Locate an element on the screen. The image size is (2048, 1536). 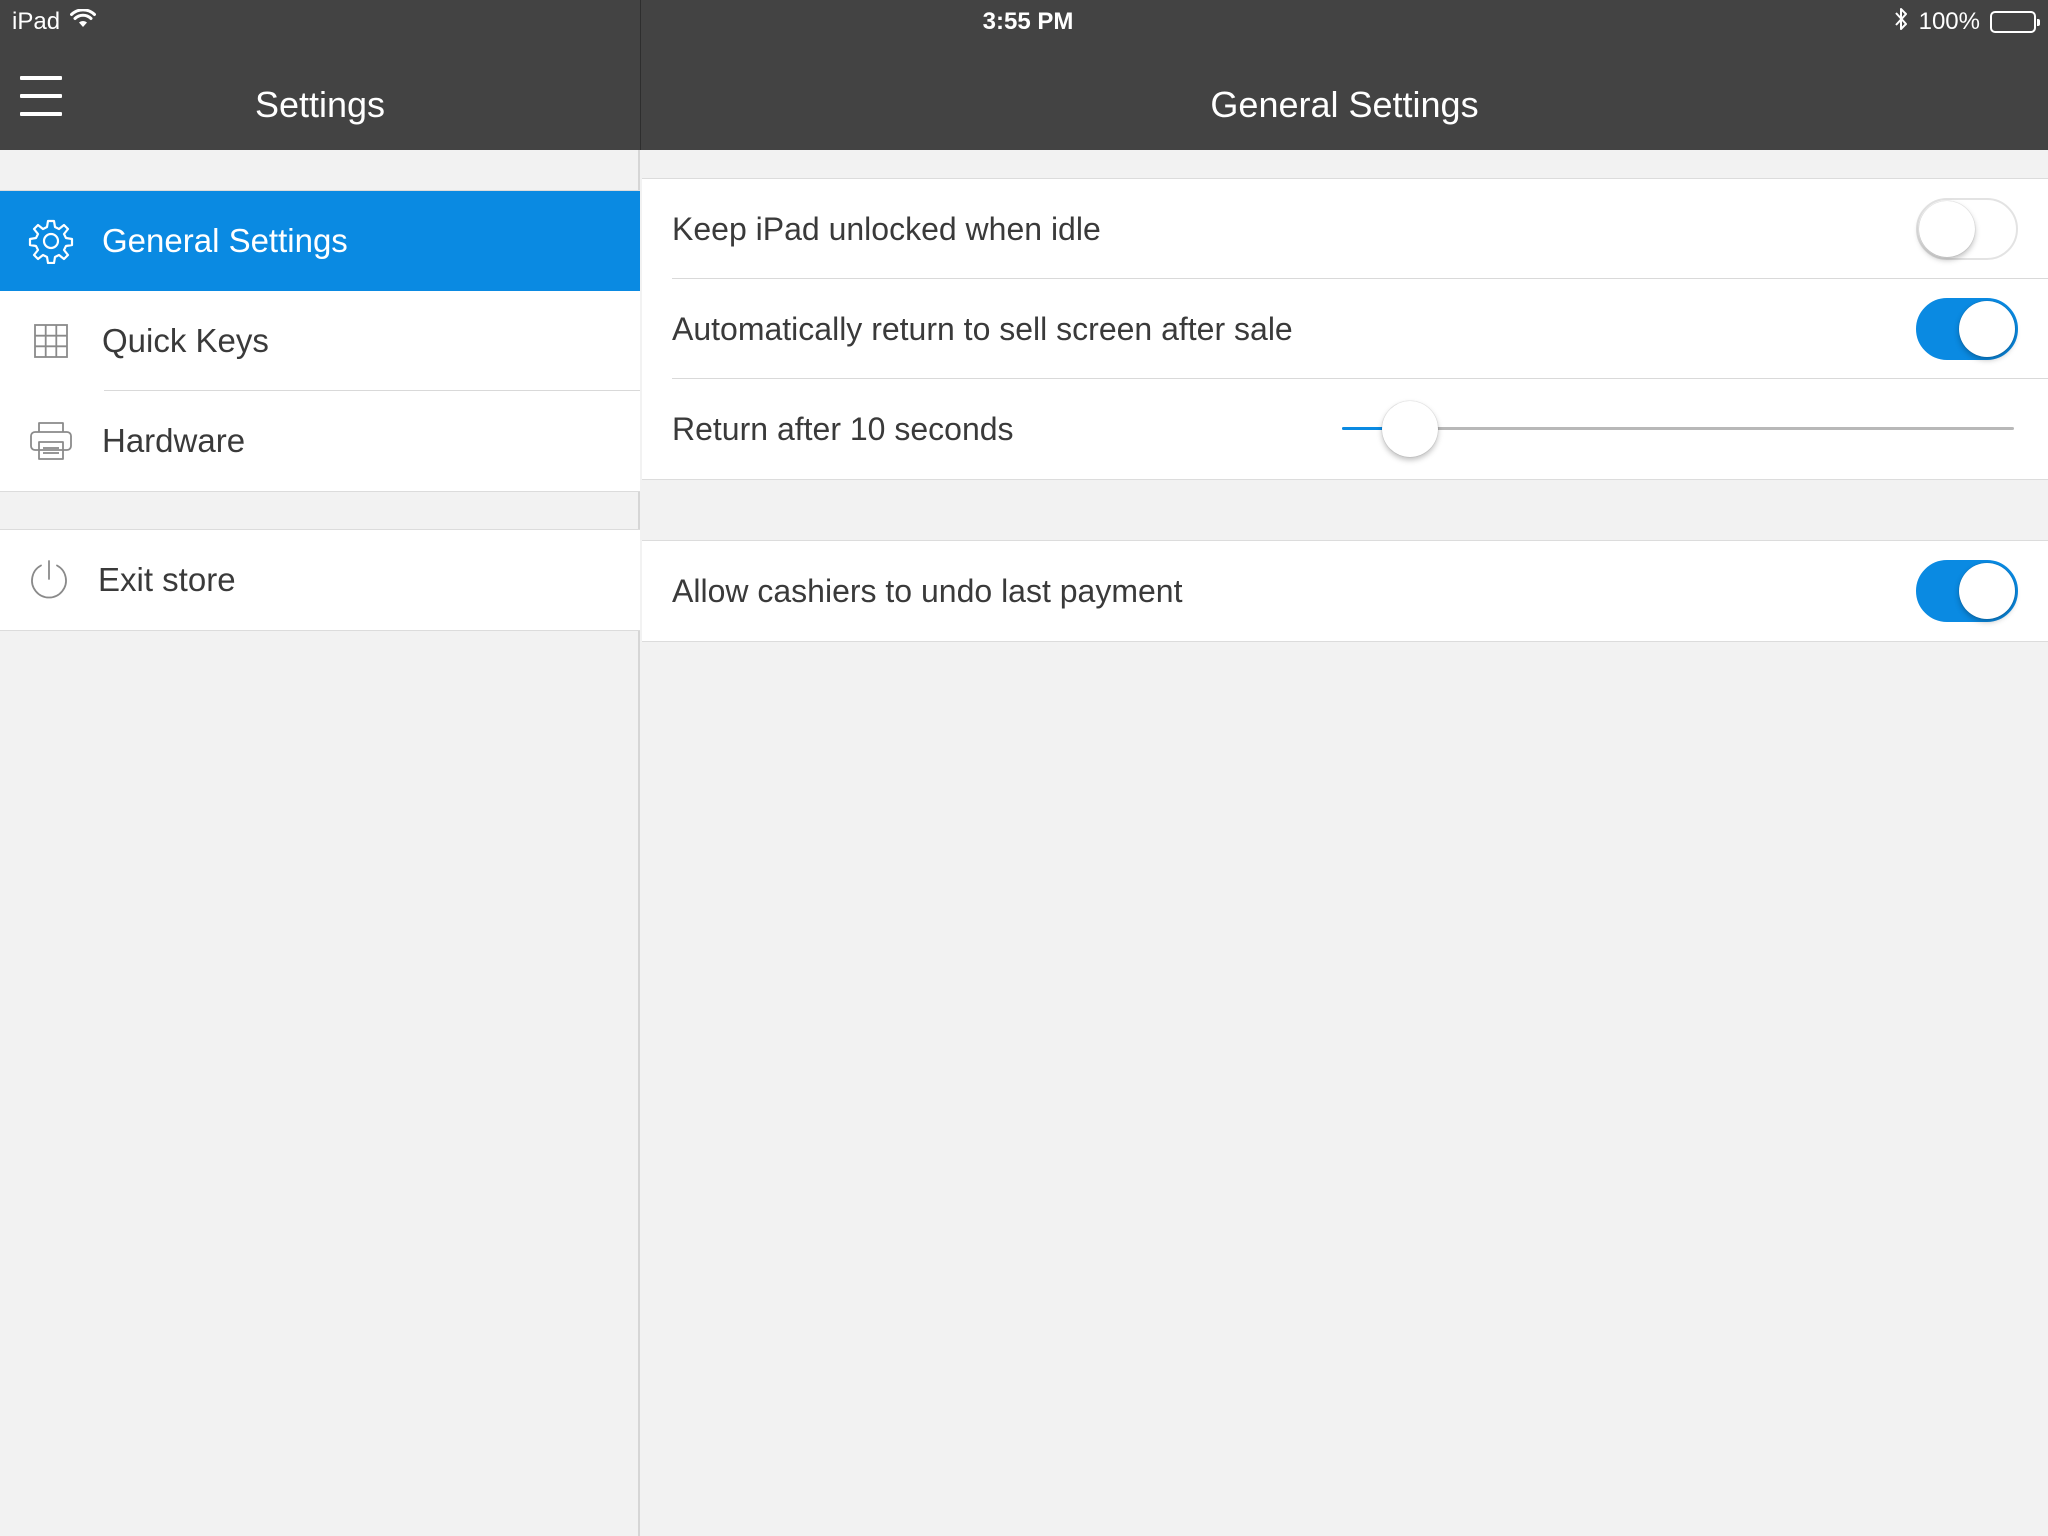
printer-icon is located at coordinates (51, 441).